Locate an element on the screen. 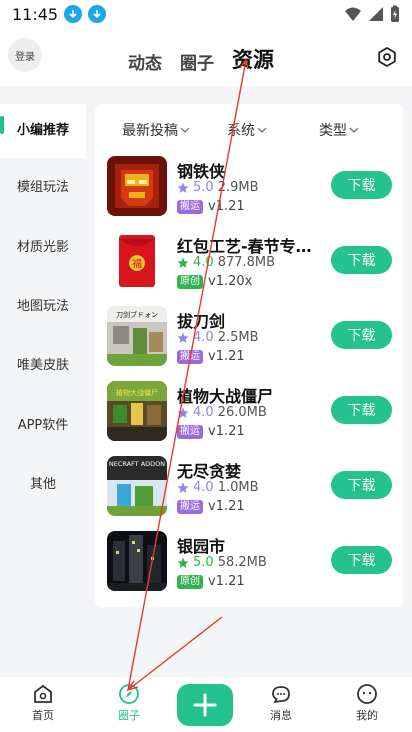 The image size is (412, 732). app-meta: 5.0 2.9MB is located at coordinates (218, 187).